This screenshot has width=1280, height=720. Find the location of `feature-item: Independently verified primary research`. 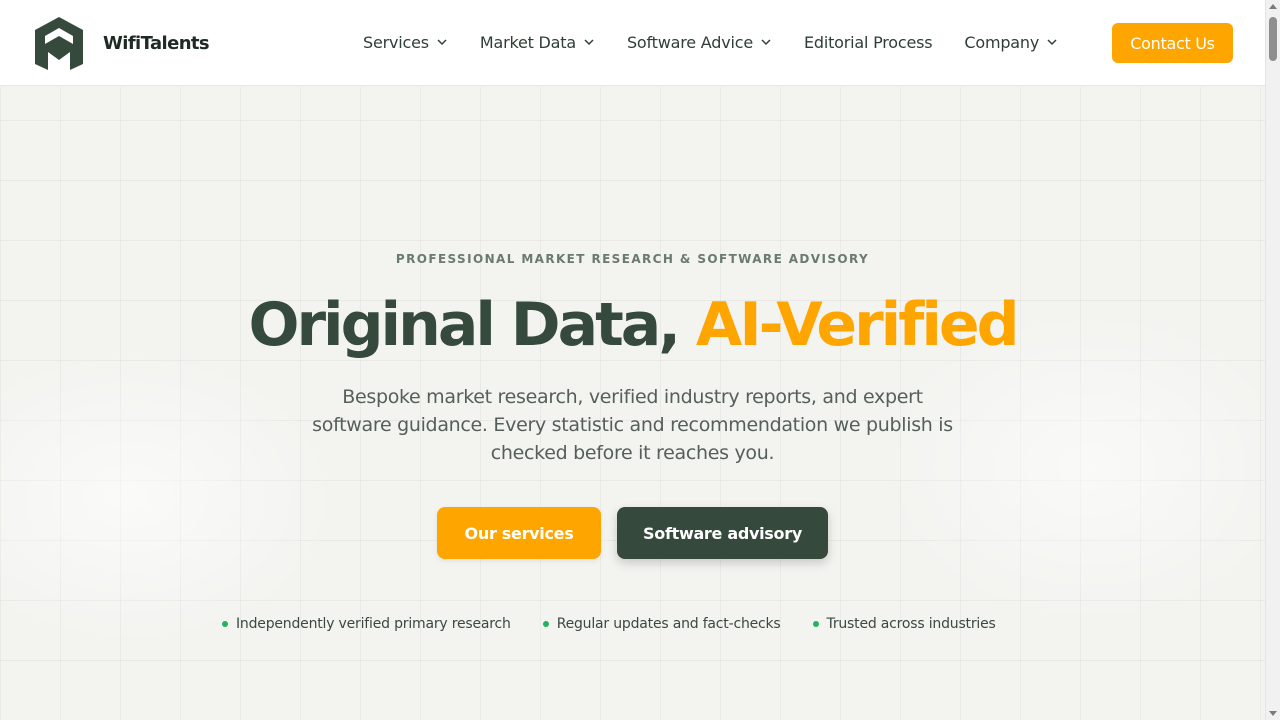

feature-item: Independently verified primary research is located at coordinates (366, 624).